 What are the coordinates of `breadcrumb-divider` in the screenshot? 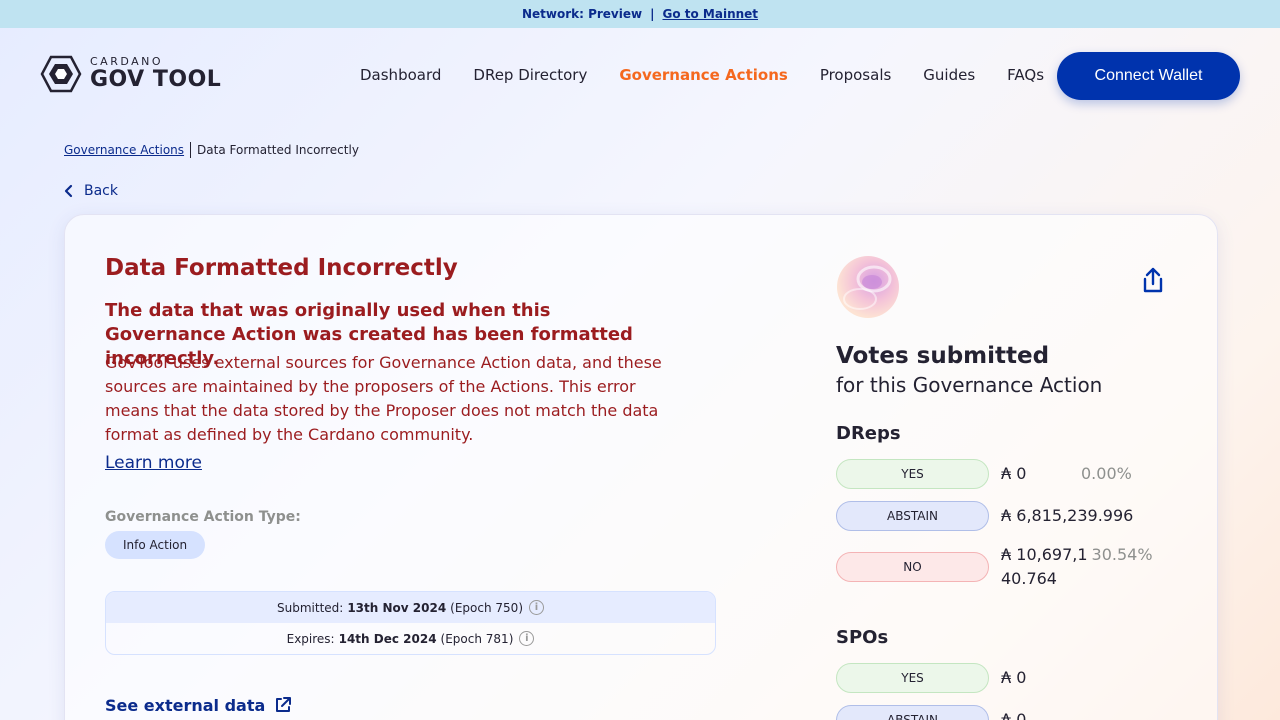 It's located at (191, 150).